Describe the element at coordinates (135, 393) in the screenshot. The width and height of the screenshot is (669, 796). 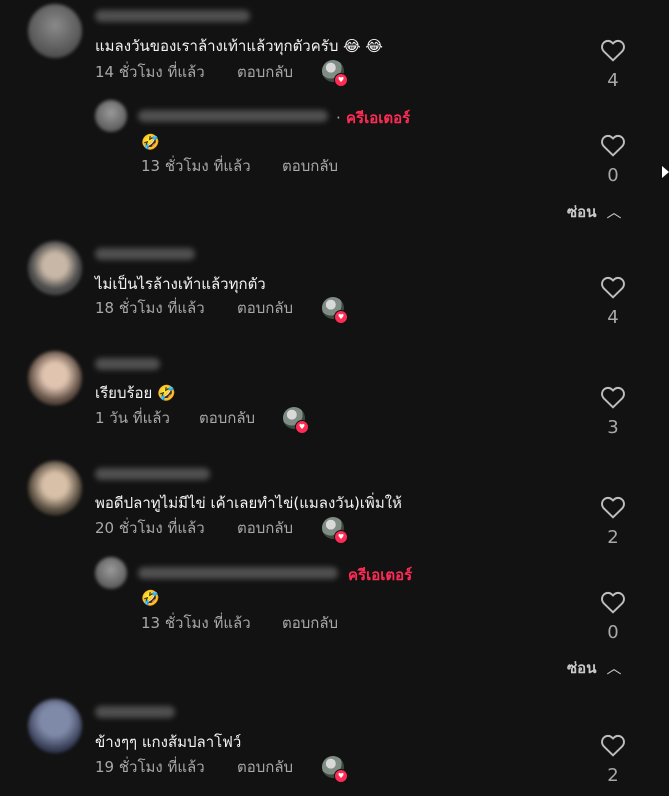
I see `comment-text: เรียบร้อย 🤣` at that location.